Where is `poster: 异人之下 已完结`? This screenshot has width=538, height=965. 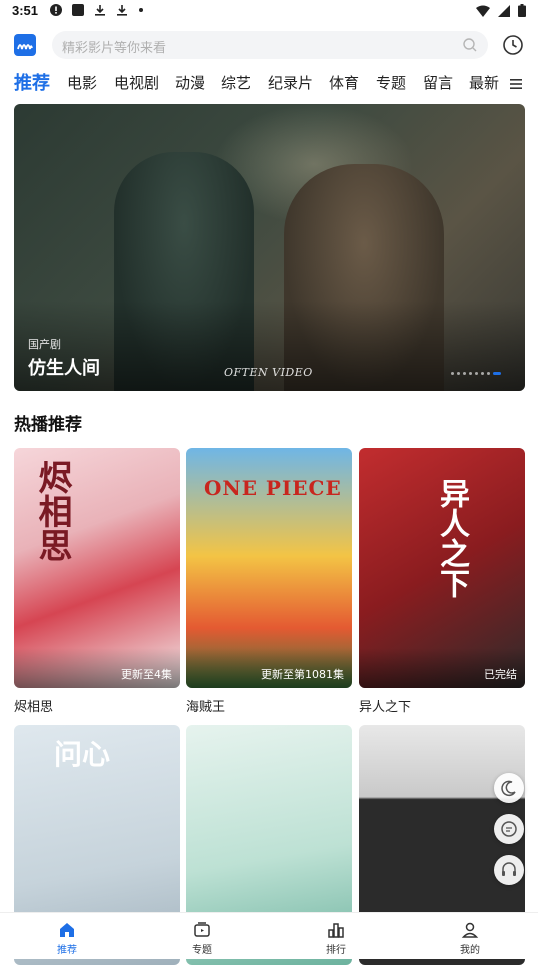 poster: 异人之下 已完结 is located at coordinates (442, 568).